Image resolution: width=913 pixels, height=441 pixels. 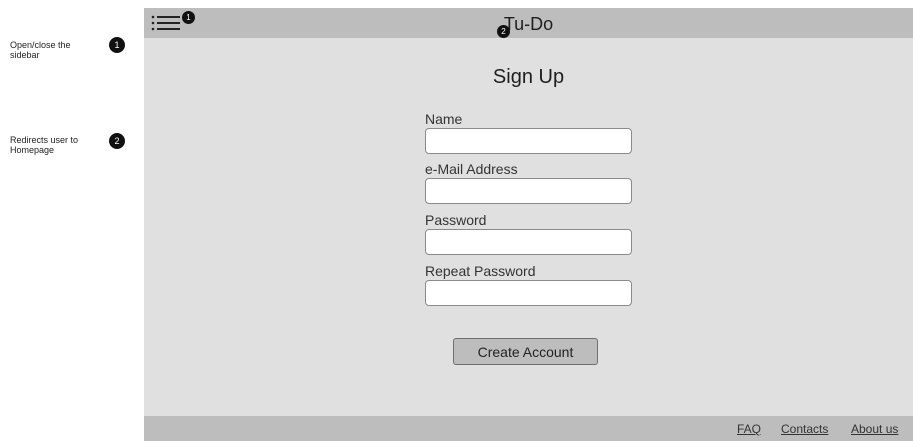 I want to click on repeat-password-field, so click(x=528, y=293).